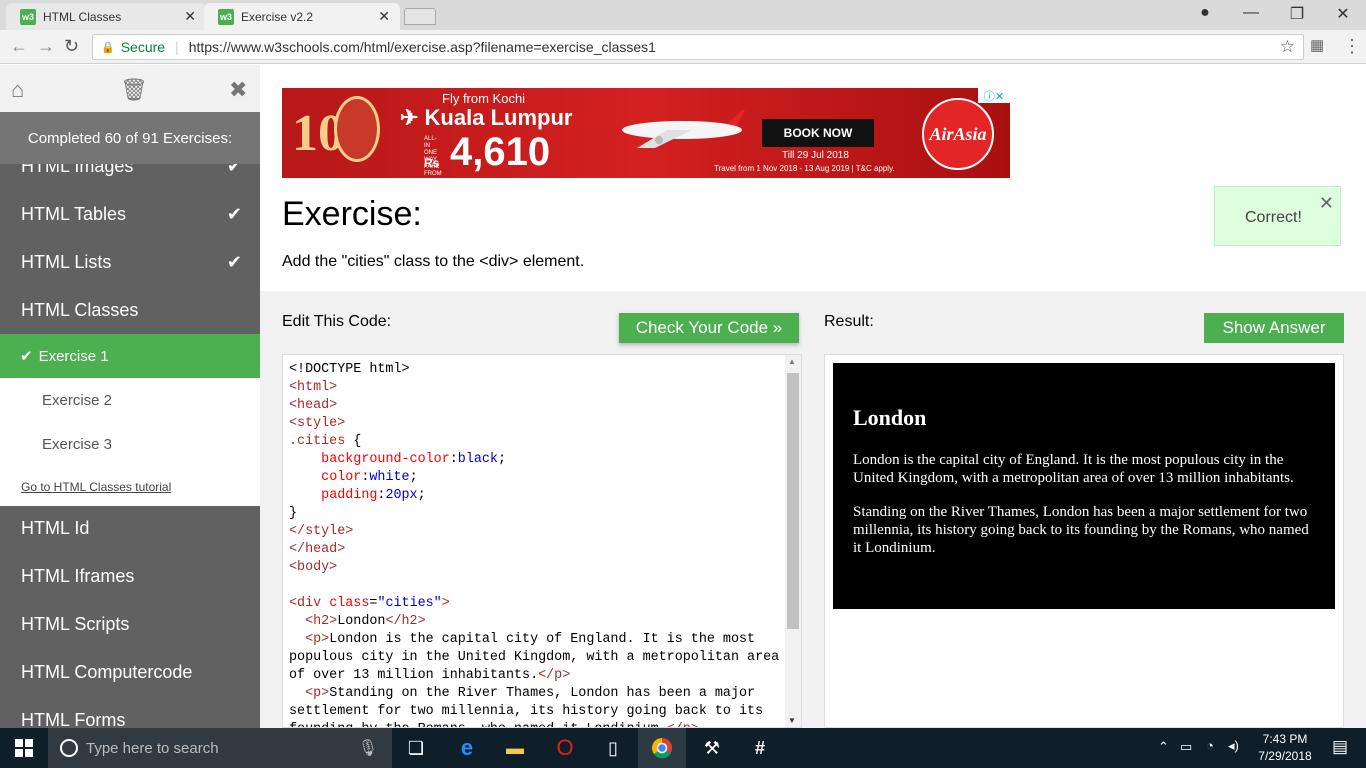 This screenshot has height=768, width=1366. What do you see at coordinates (712, 748) in the screenshot?
I see `tools-icon: ⚒` at bounding box center [712, 748].